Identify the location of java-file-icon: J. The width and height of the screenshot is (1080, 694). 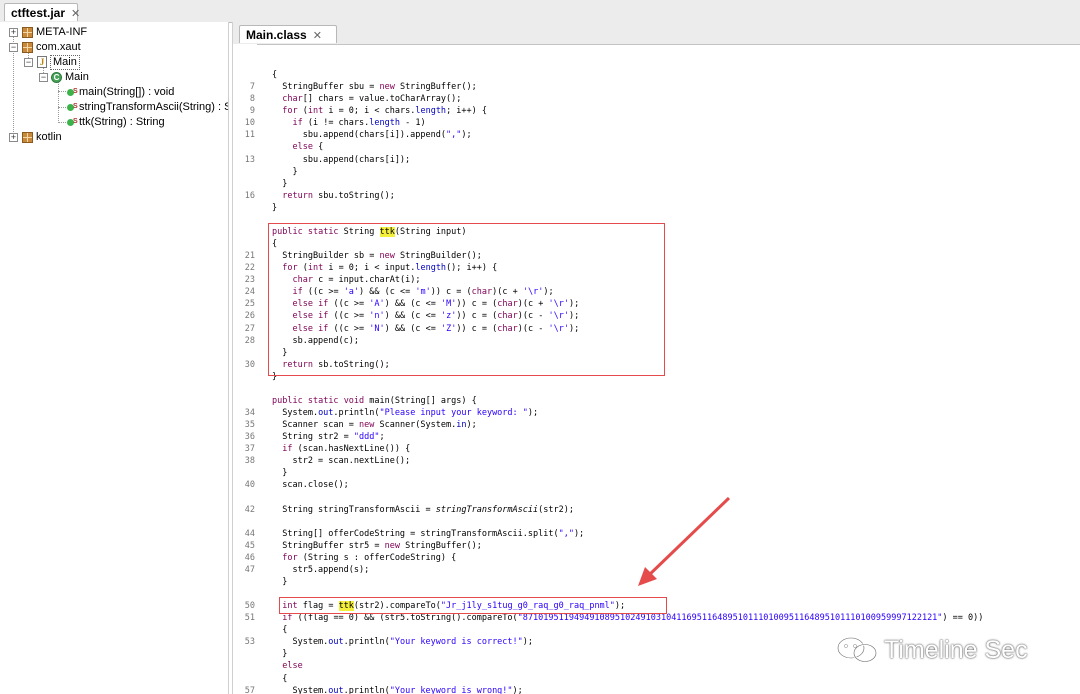
(42, 62).